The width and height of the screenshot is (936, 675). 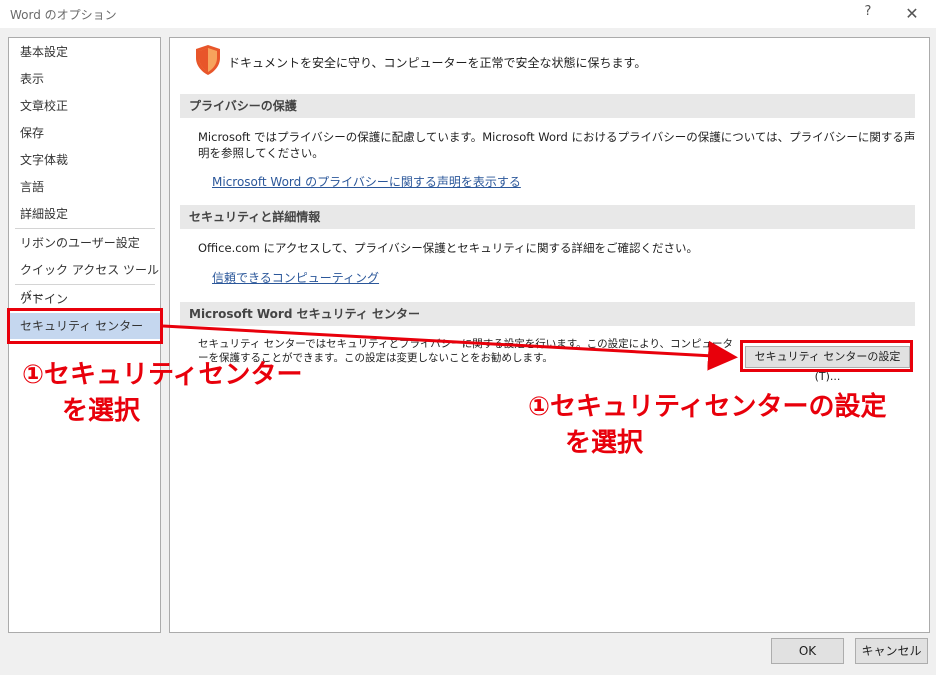 I want to click on right-annotation-line2: を選択, so click(x=604, y=443).